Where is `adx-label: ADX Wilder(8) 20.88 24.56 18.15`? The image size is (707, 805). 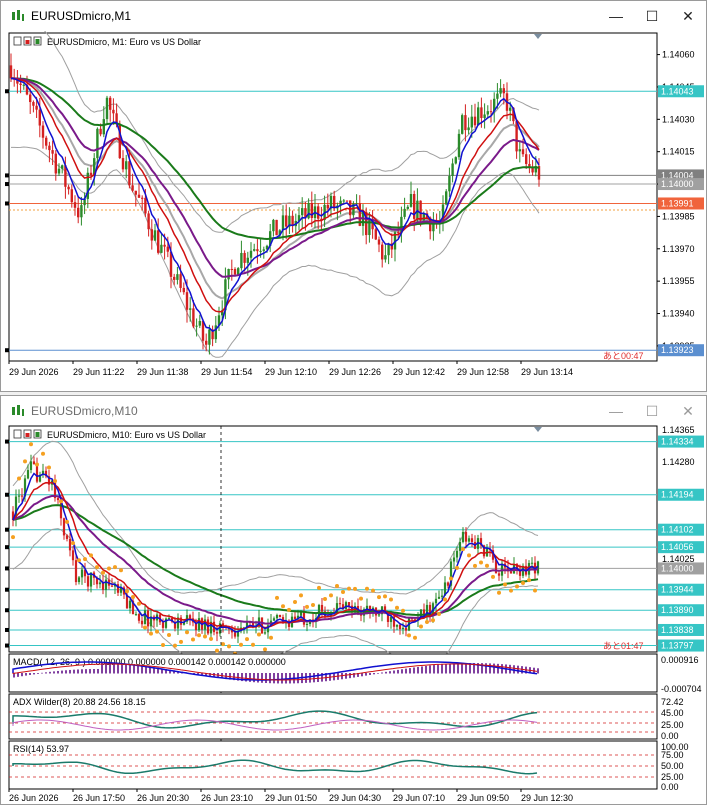 adx-label: ADX Wilder(8) 20.88 24.56 18.15 is located at coordinates (79, 702).